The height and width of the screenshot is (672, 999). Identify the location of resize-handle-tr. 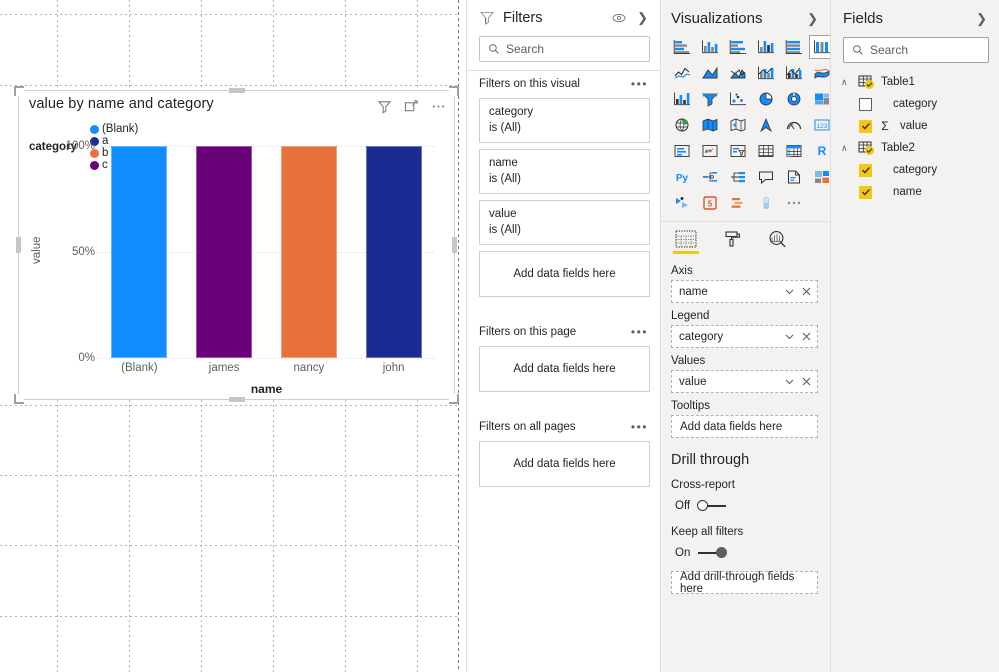
(454, 91).